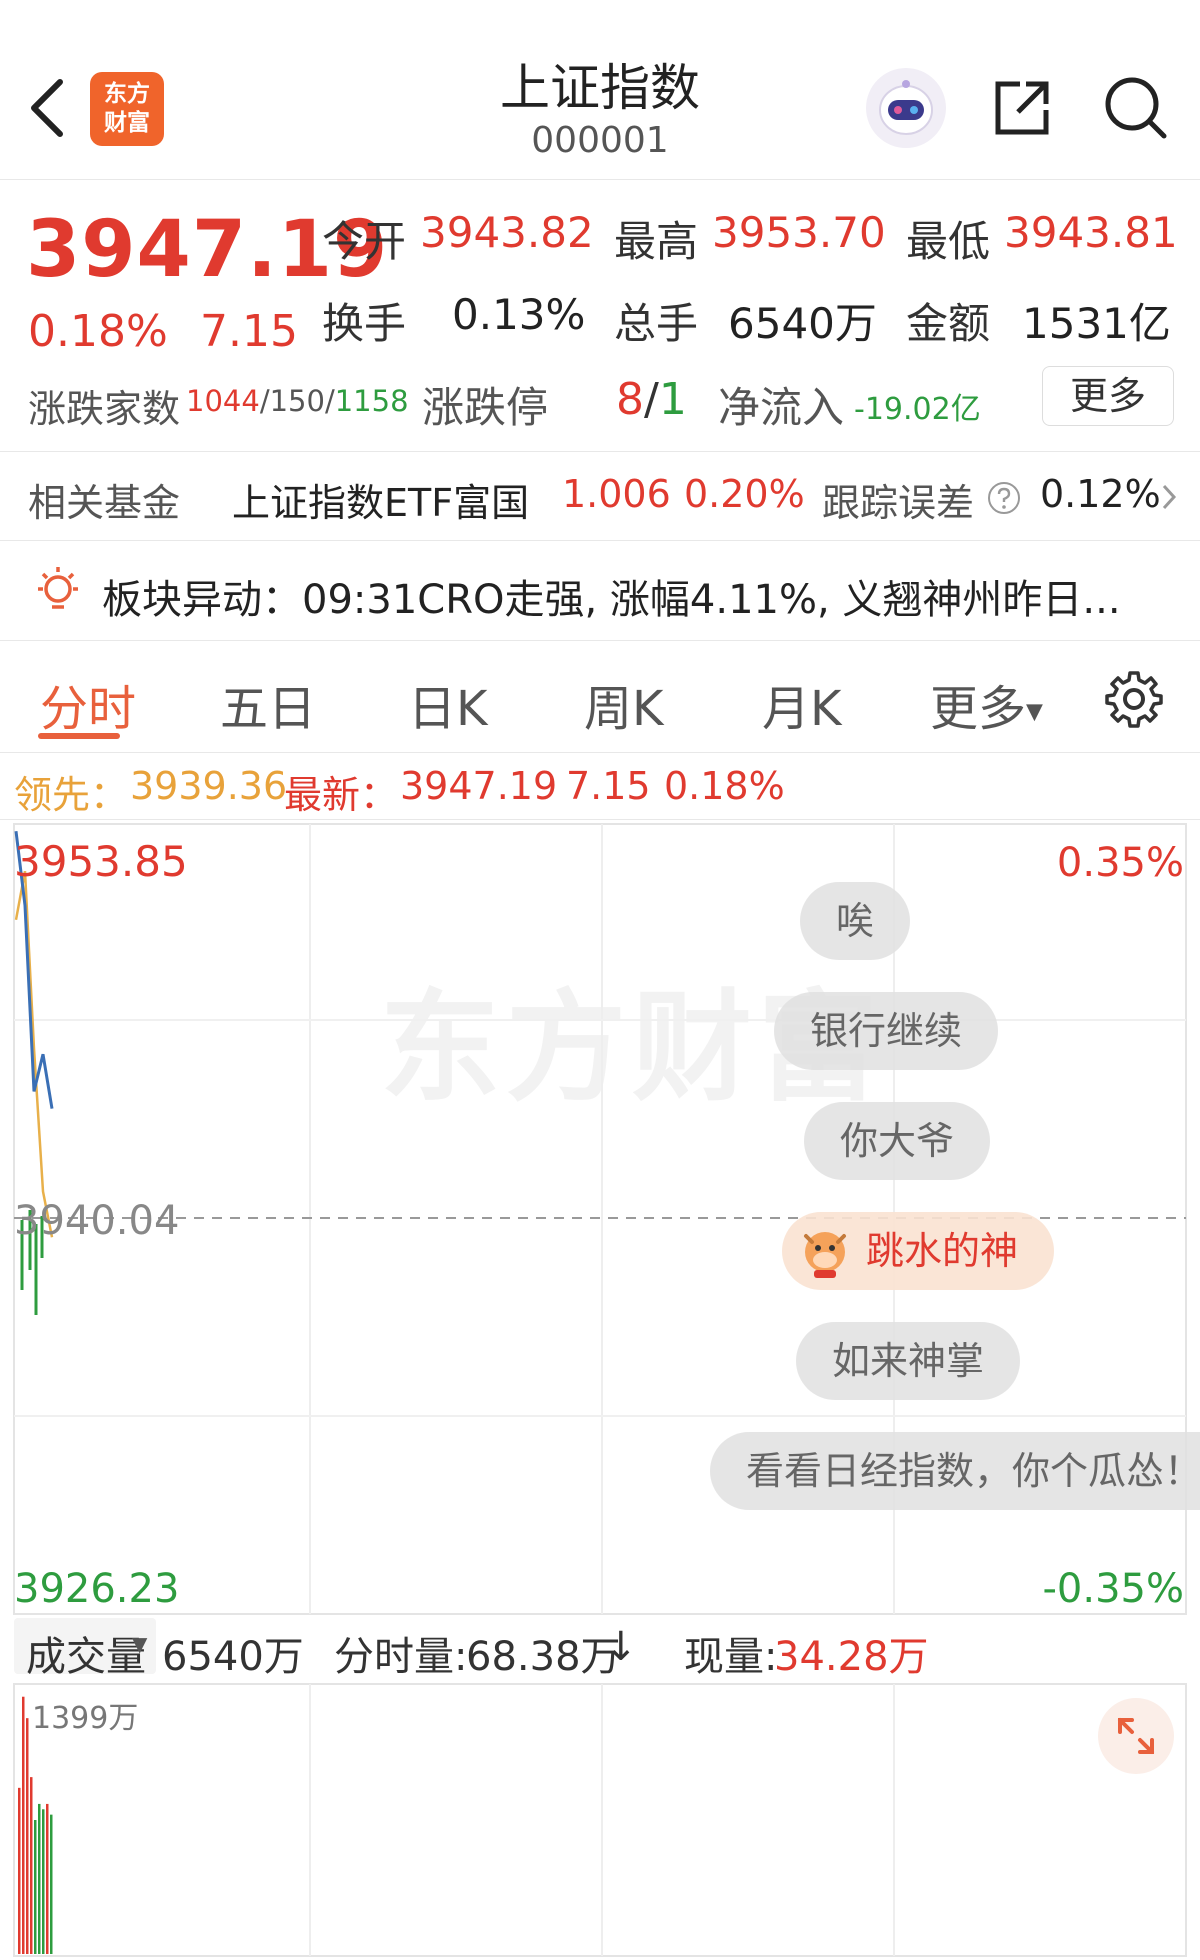 The height and width of the screenshot is (1960, 1200). What do you see at coordinates (744, 494) in the screenshot?
I see `fund-percent: 0.20%` at bounding box center [744, 494].